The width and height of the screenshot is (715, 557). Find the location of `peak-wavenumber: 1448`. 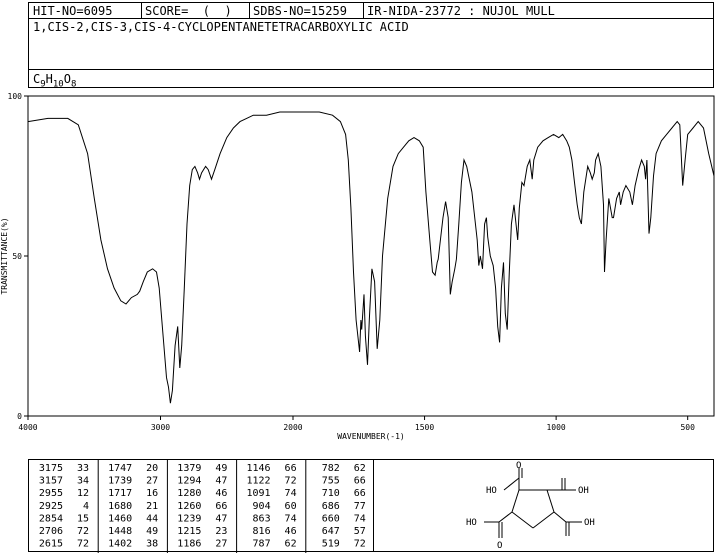

peak-wavenumber: 1448 is located at coordinates (120, 531).